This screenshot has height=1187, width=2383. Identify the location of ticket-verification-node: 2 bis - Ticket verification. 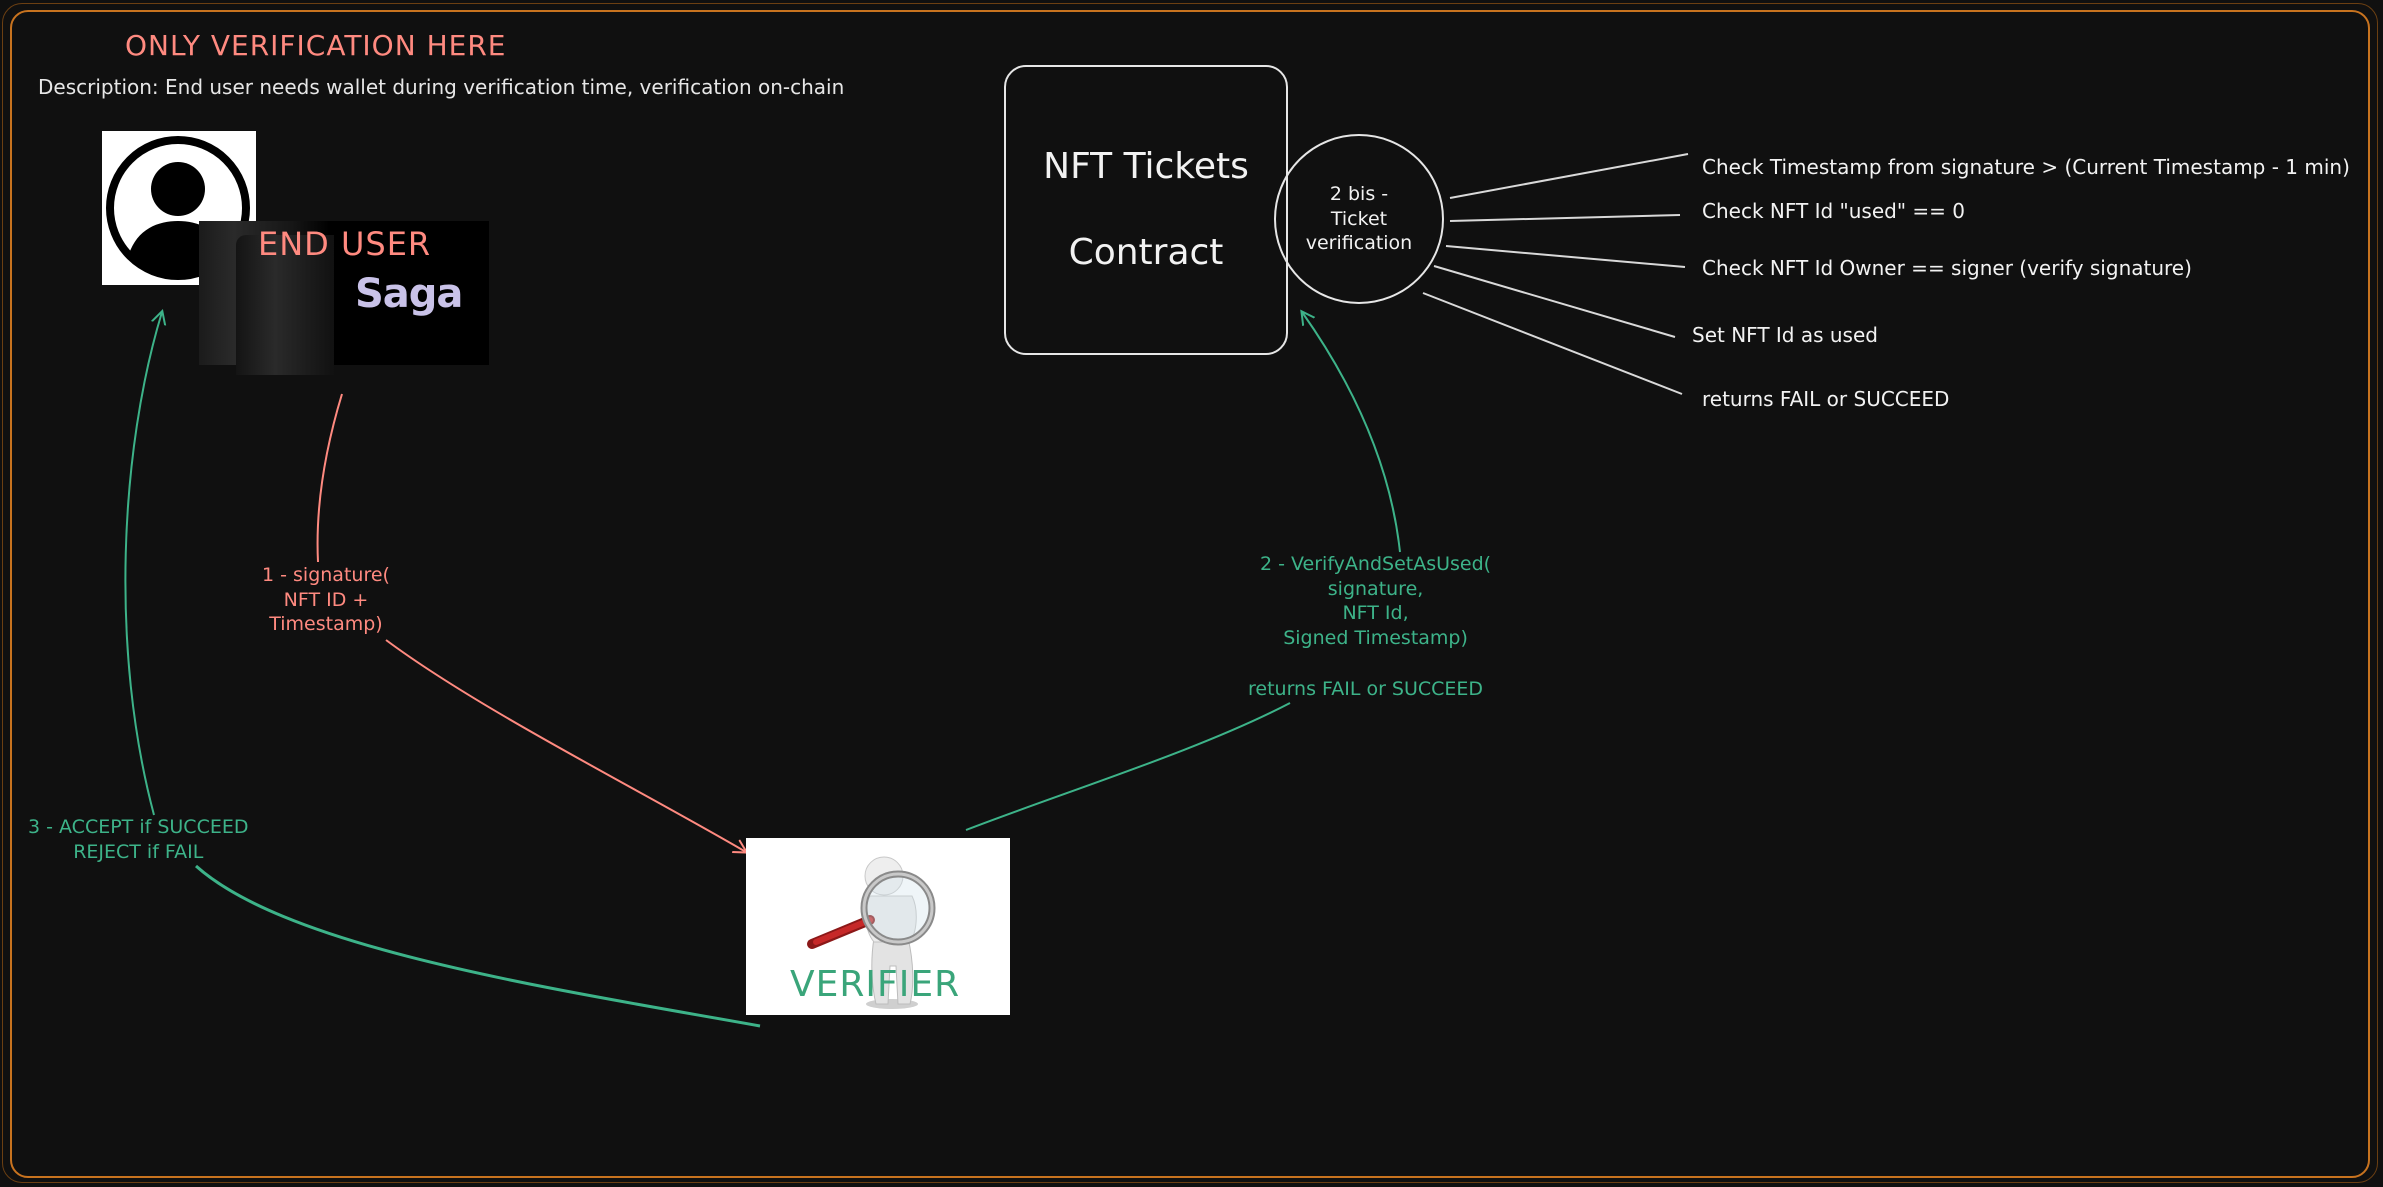
(1359, 219).